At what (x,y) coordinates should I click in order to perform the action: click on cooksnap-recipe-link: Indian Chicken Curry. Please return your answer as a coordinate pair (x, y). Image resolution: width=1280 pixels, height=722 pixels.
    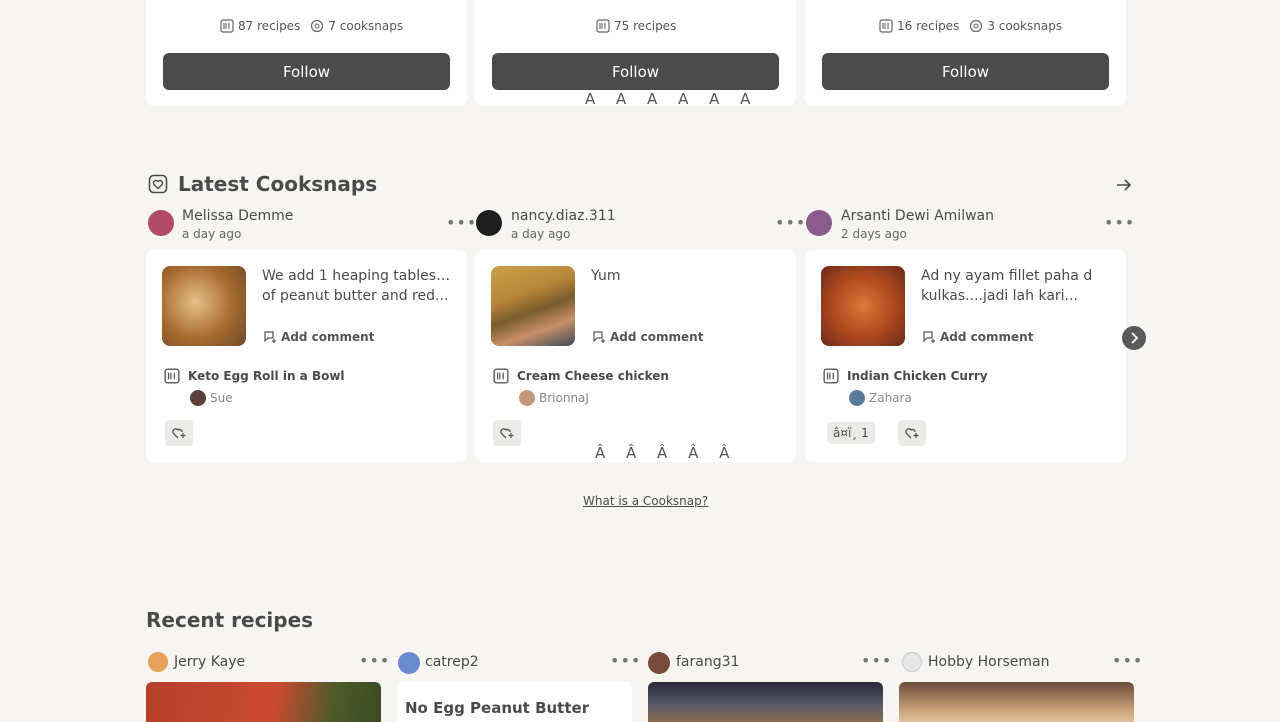
    Looking at the image, I should click on (905, 376).